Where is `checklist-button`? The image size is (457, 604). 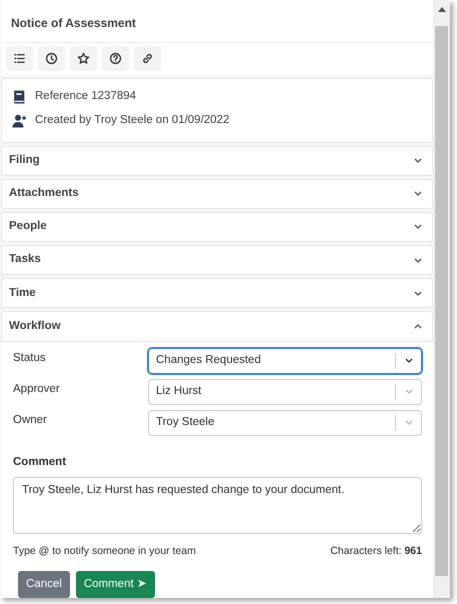
checklist-button is located at coordinates (19, 58).